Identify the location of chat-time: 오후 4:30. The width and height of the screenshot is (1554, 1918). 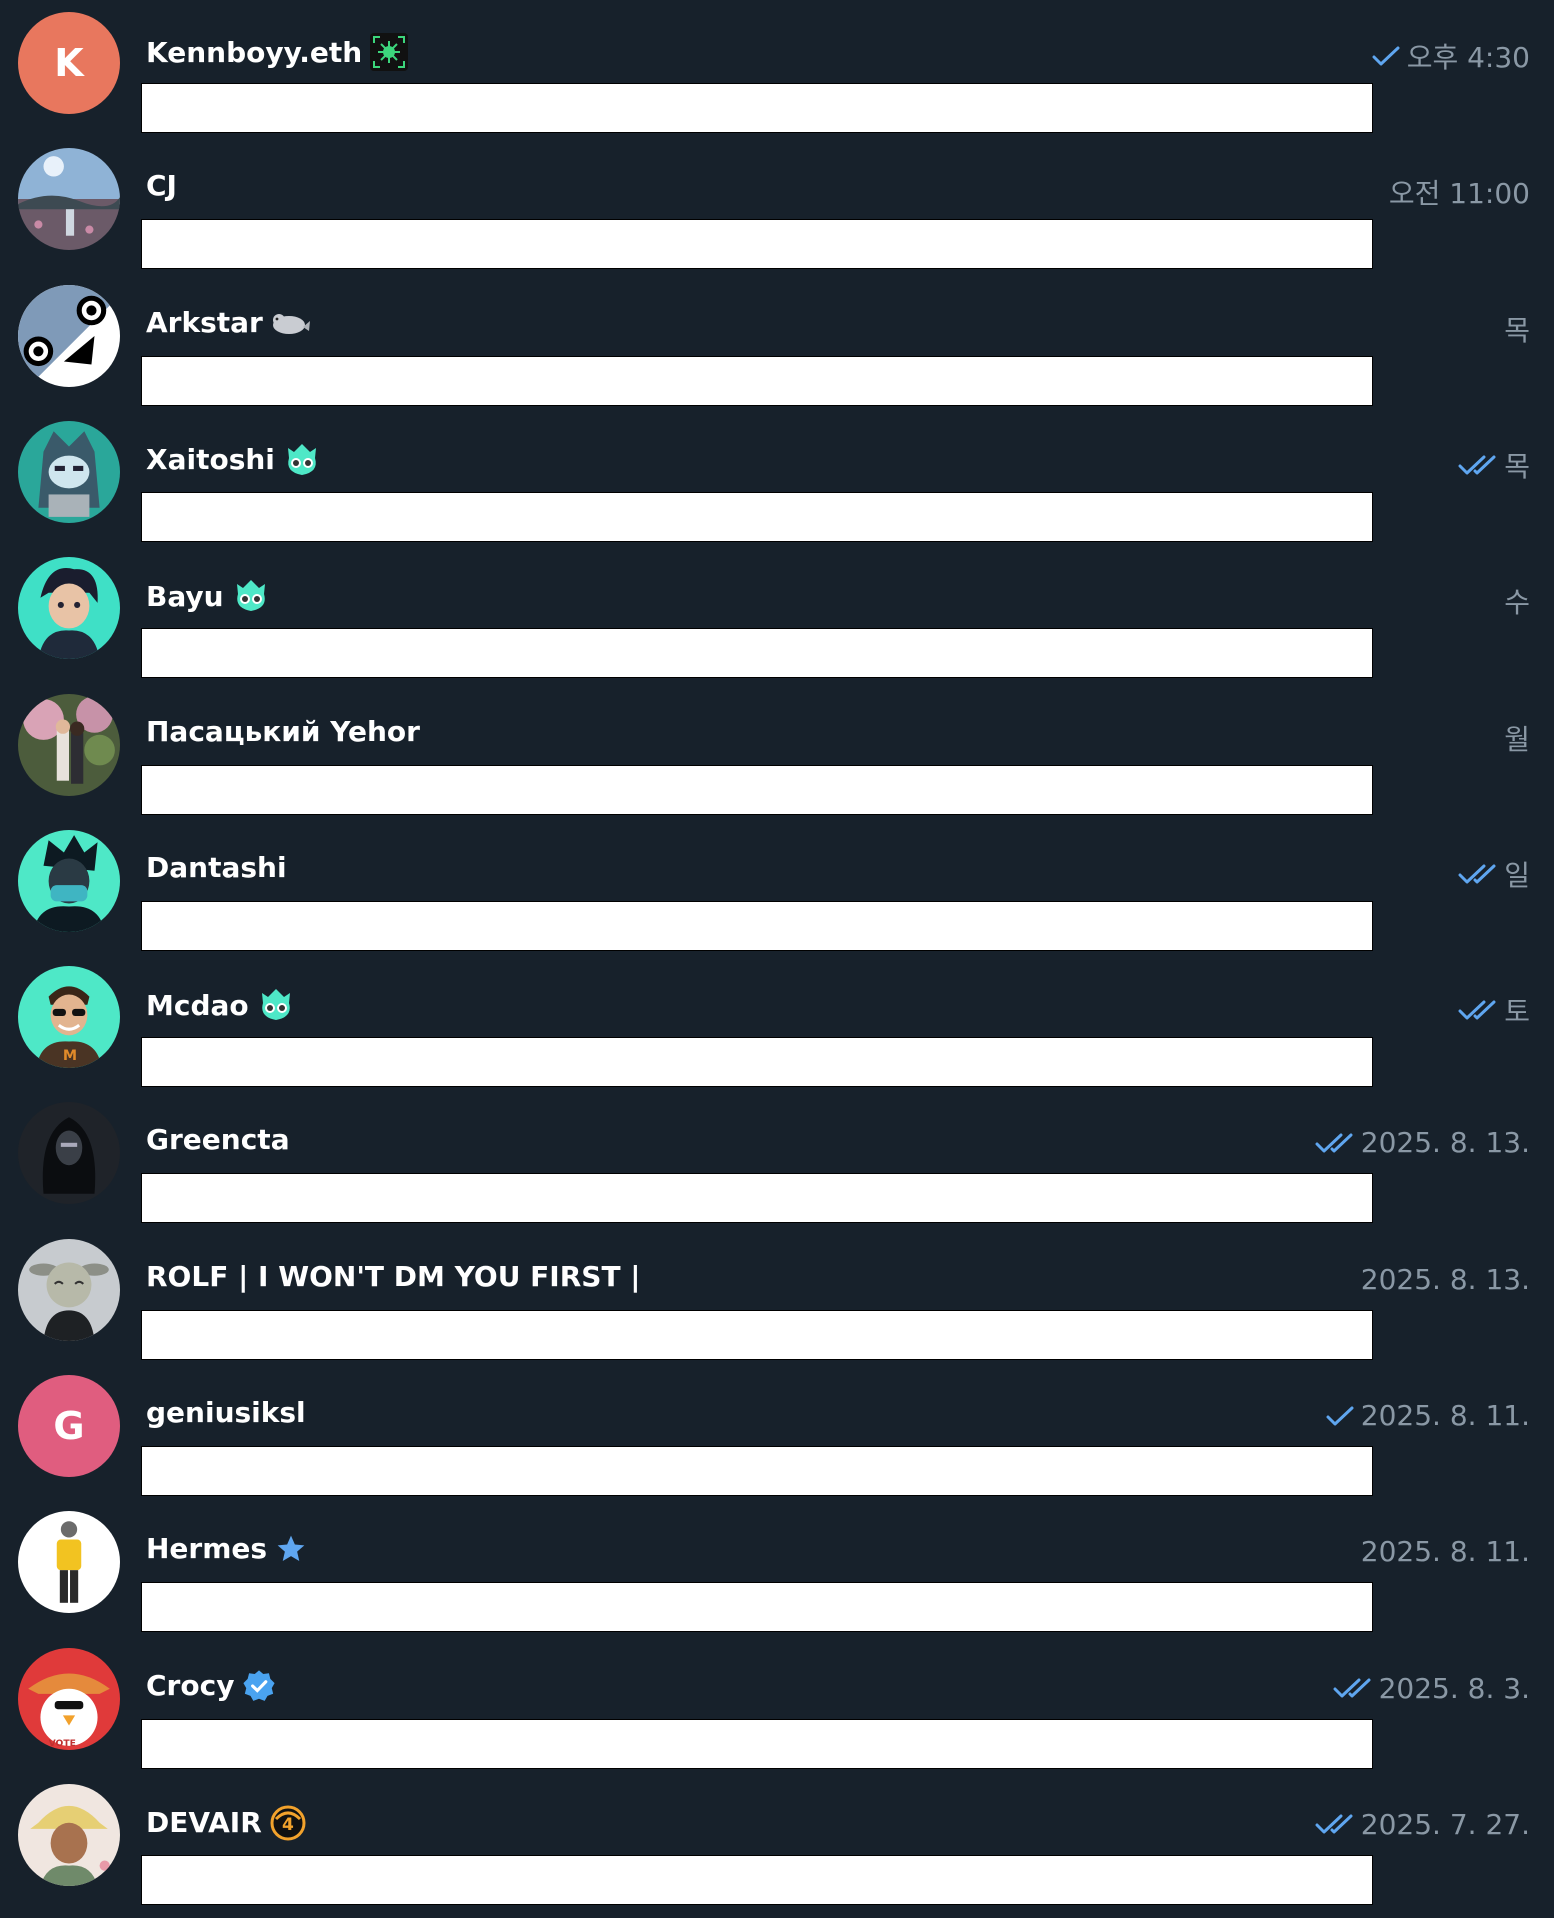
(1468, 57).